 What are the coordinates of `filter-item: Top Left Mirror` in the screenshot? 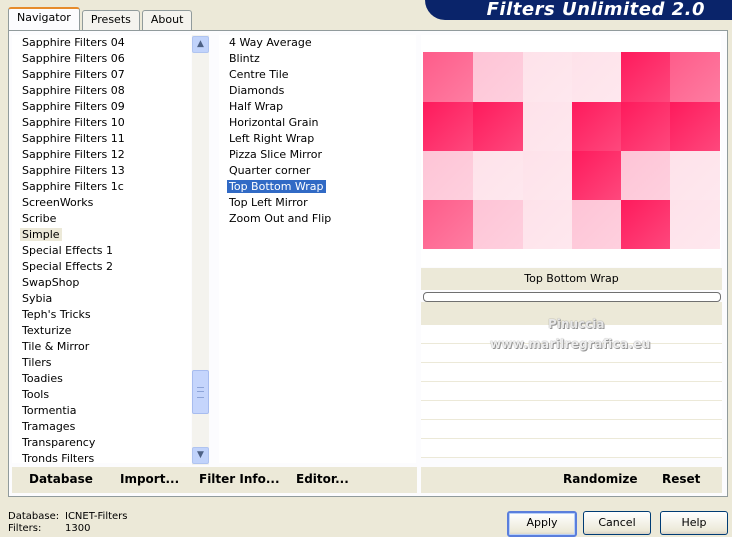 It's located at (317, 203).